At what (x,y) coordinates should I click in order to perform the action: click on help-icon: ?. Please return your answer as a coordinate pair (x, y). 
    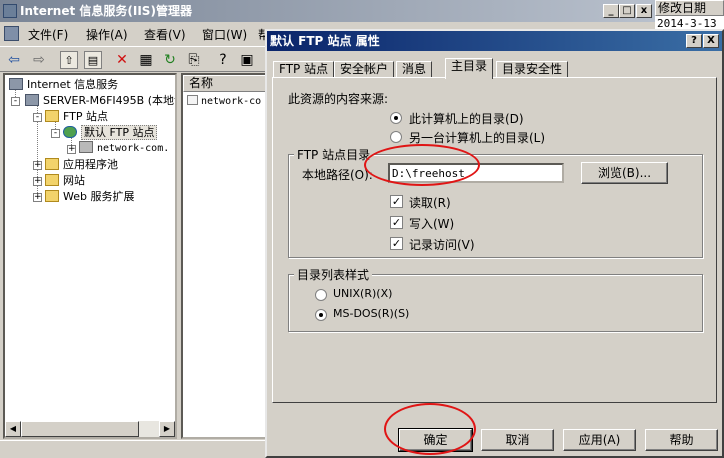
    Looking at the image, I should click on (223, 60).